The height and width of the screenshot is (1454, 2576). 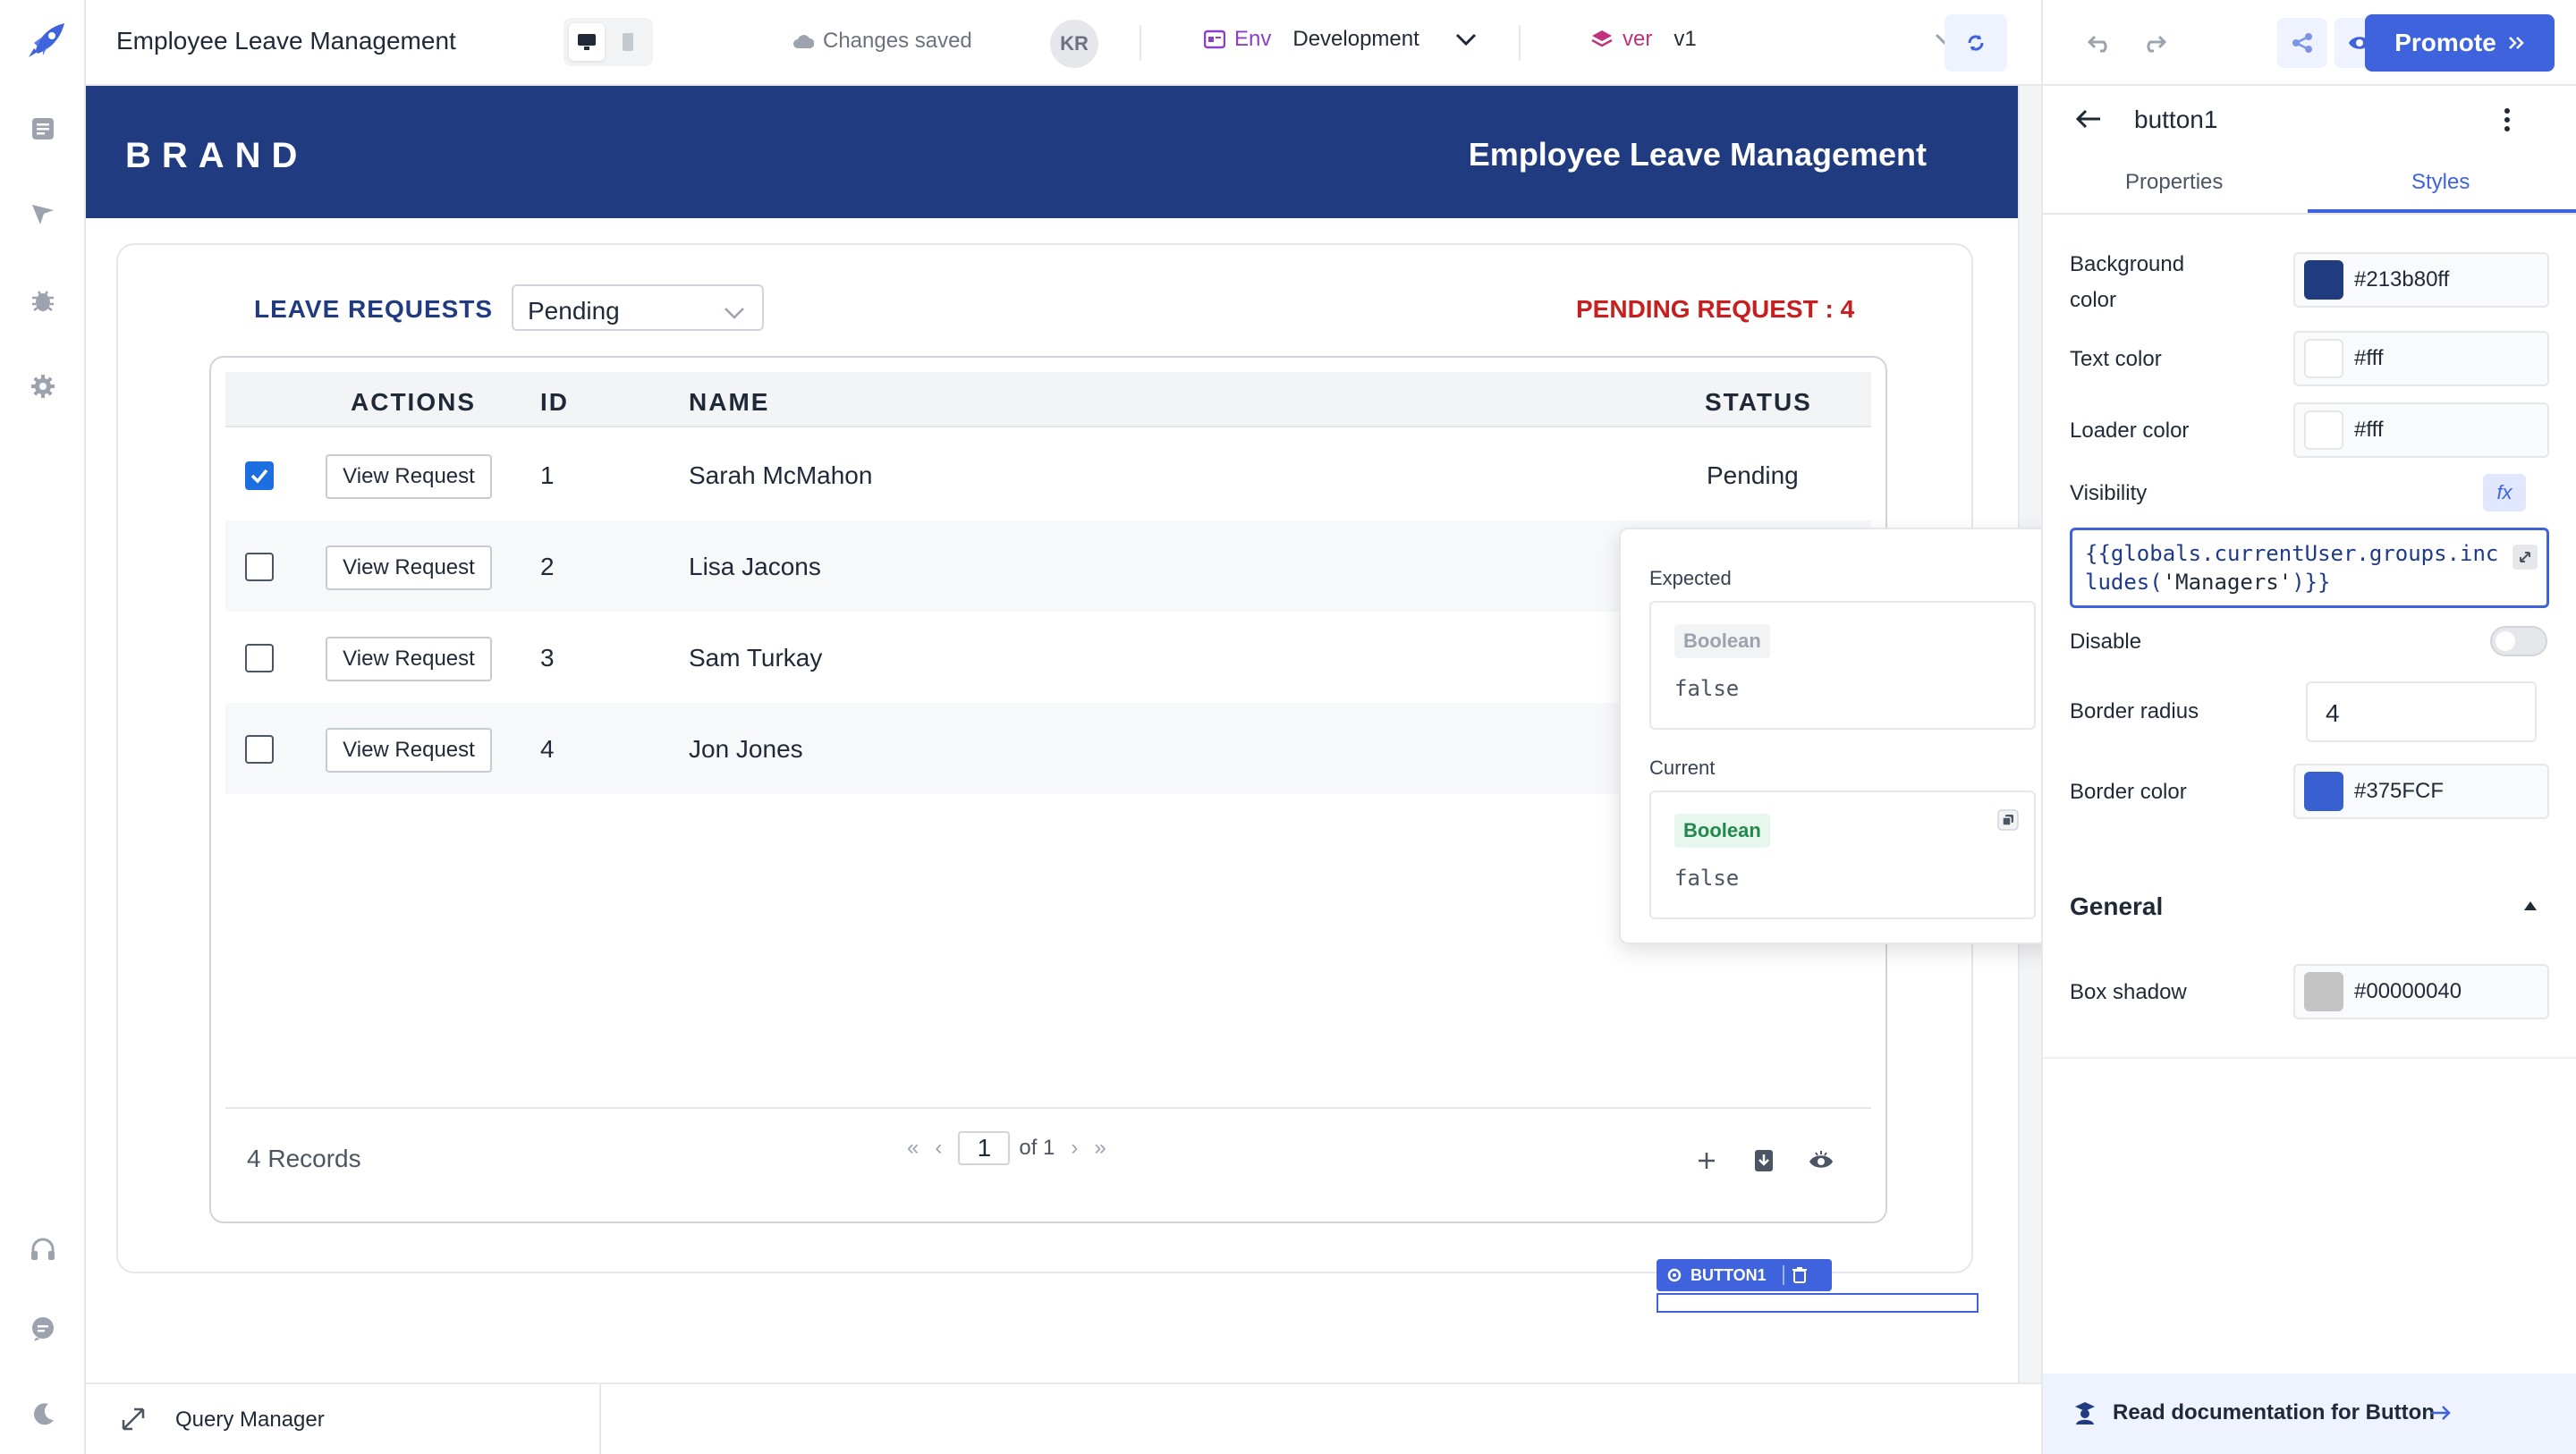 I want to click on background-color-swatch, so click(x=2323, y=280).